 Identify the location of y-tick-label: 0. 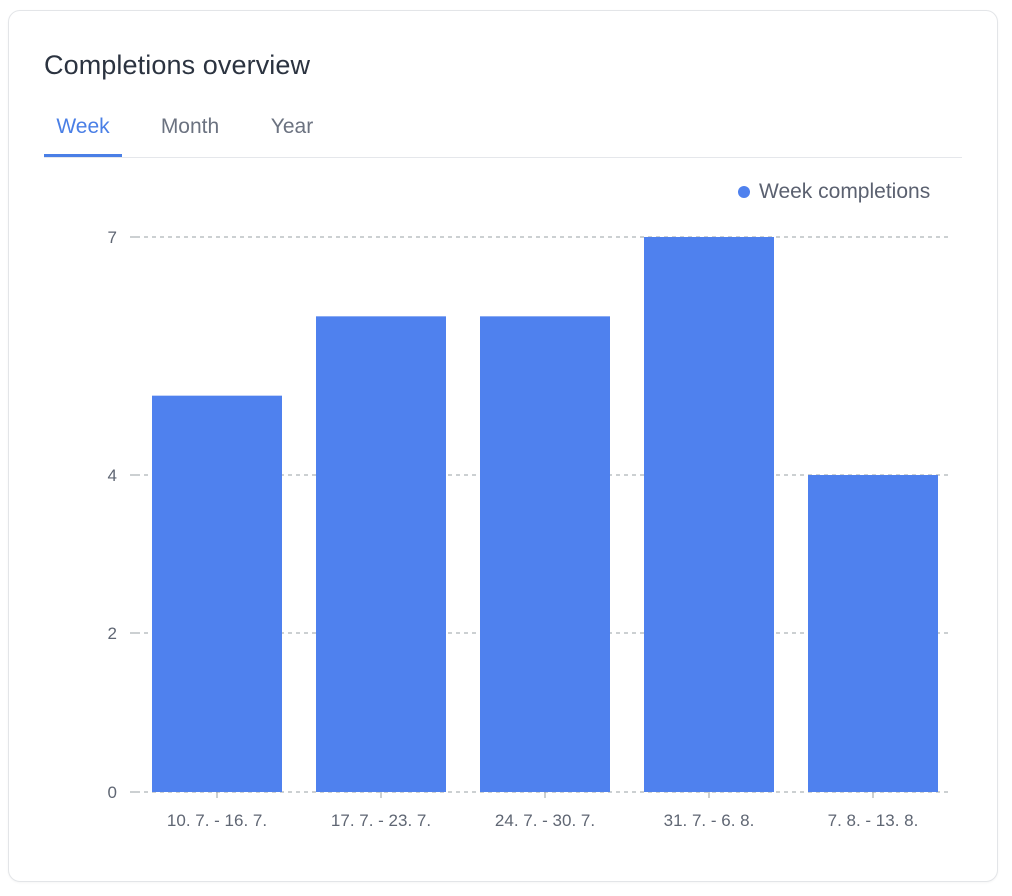
(112, 792).